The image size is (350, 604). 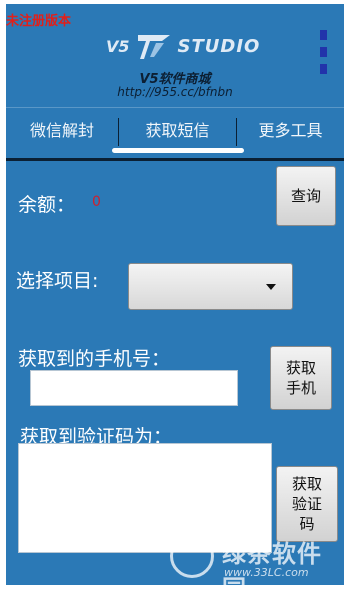 I want to click on brand-v5: V5, so click(x=118, y=46).